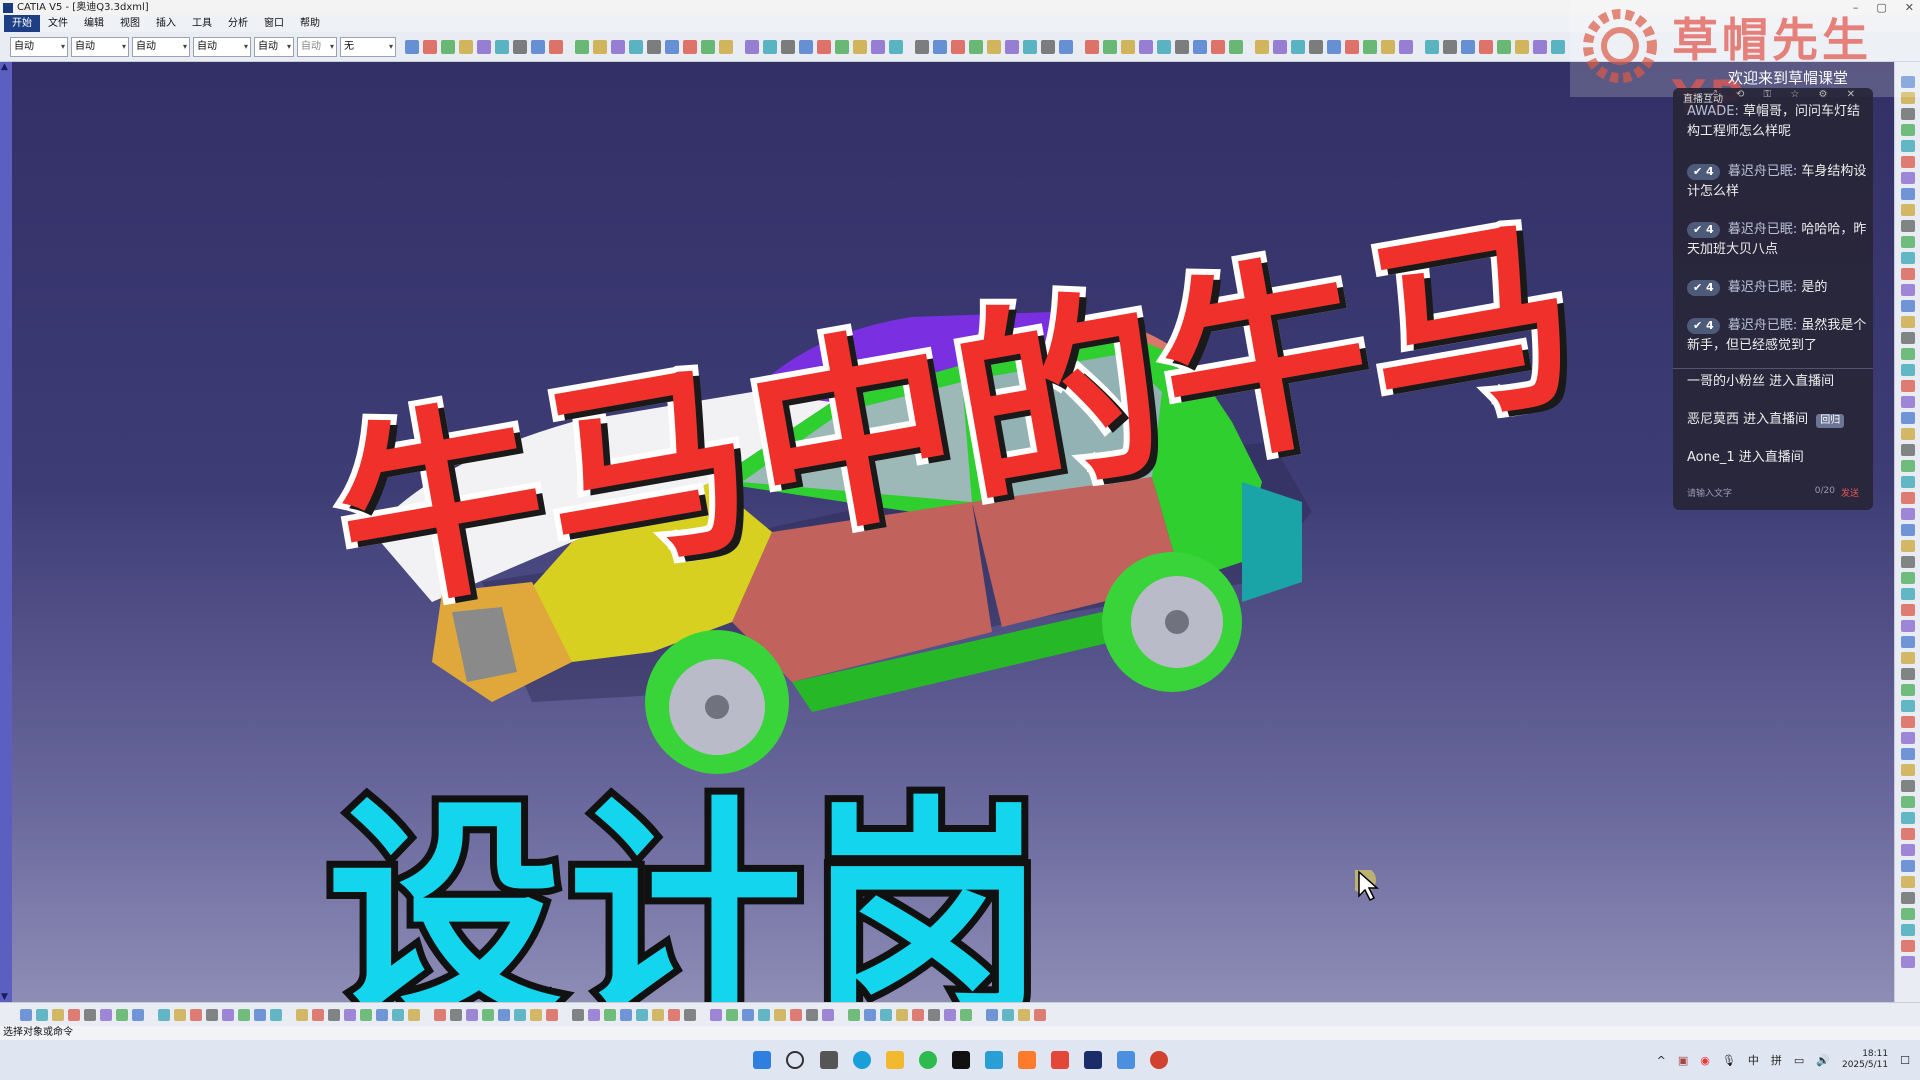 The height and width of the screenshot is (1080, 1920). What do you see at coordinates (1683, 1060) in the screenshot?
I see `tray-app-icon: ▣` at bounding box center [1683, 1060].